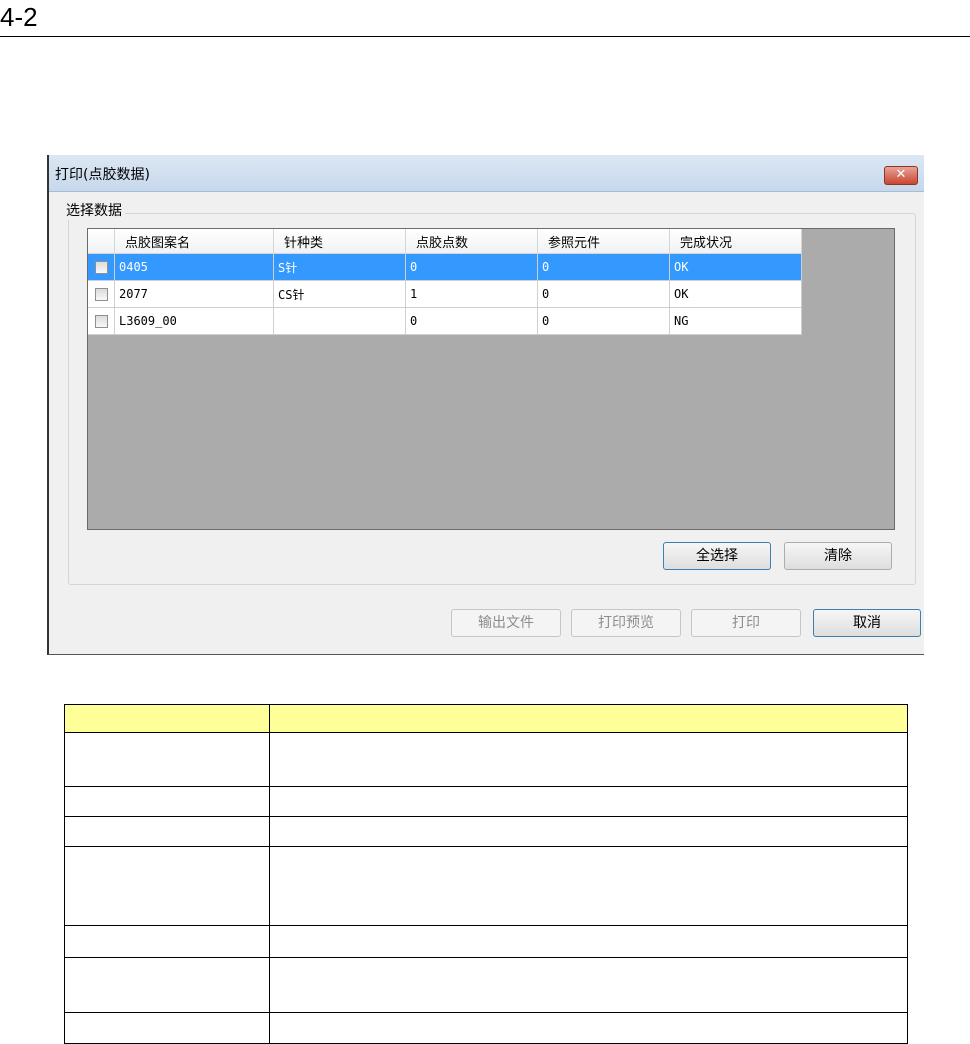 This screenshot has height=1044, width=970. What do you see at coordinates (471, 294) in the screenshot?
I see `dispense-points-cell: 1` at bounding box center [471, 294].